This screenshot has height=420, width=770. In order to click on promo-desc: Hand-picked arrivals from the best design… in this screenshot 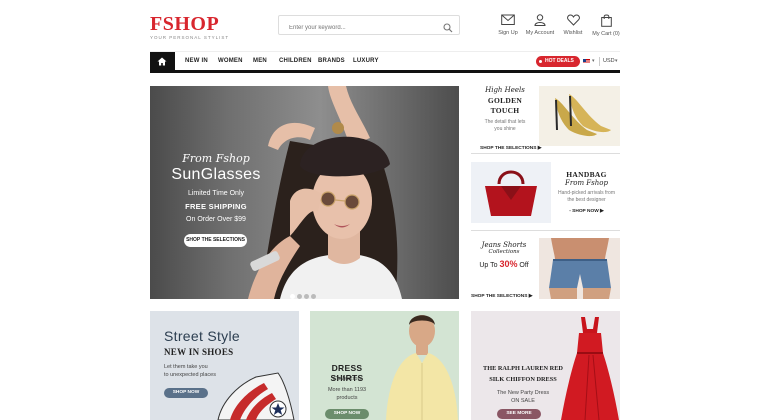, I will do `click(586, 197)`.